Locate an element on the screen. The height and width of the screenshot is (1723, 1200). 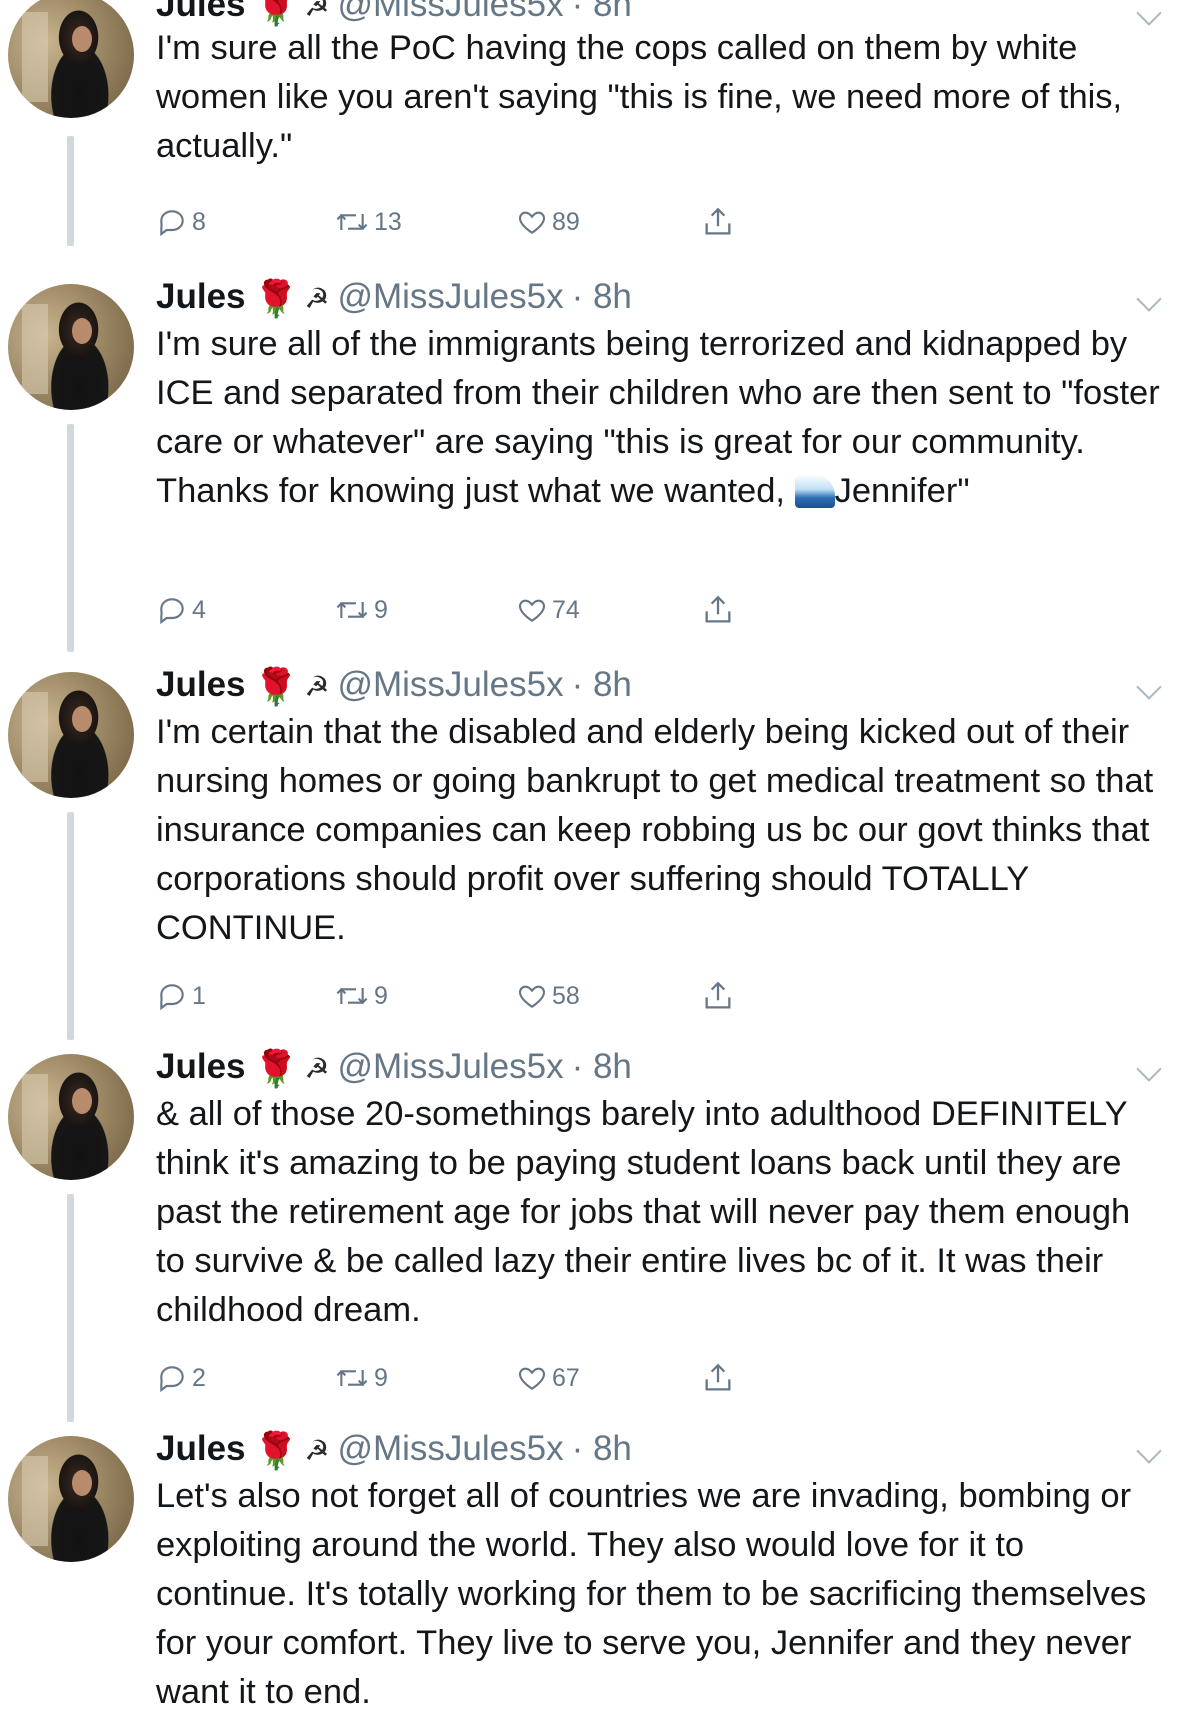
reply-button: 4 is located at coordinates (181, 610).